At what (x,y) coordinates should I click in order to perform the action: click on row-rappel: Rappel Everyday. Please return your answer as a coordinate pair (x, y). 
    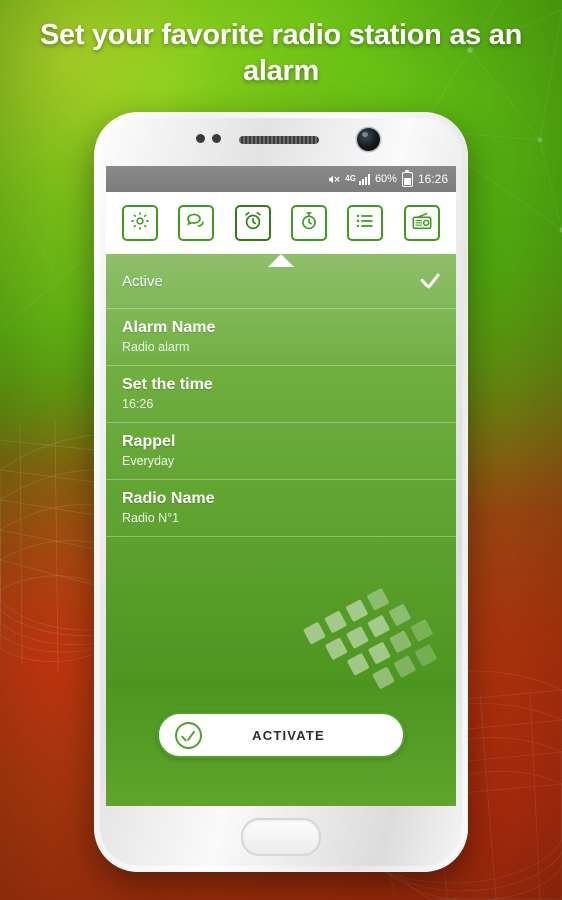
    Looking at the image, I should click on (281, 451).